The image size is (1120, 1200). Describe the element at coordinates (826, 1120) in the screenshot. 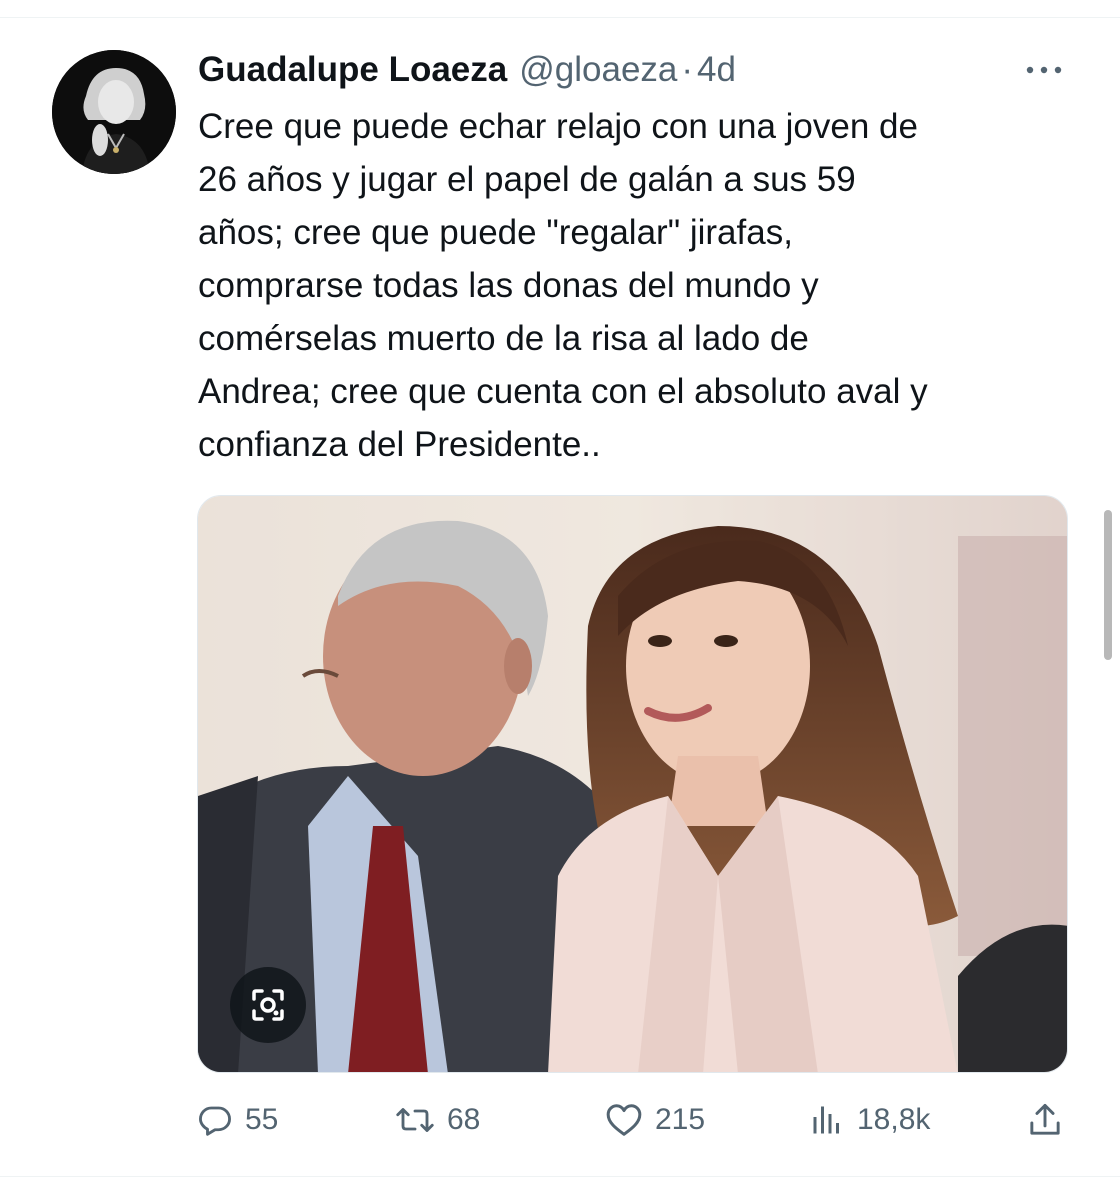

I see `views-icon` at that location.